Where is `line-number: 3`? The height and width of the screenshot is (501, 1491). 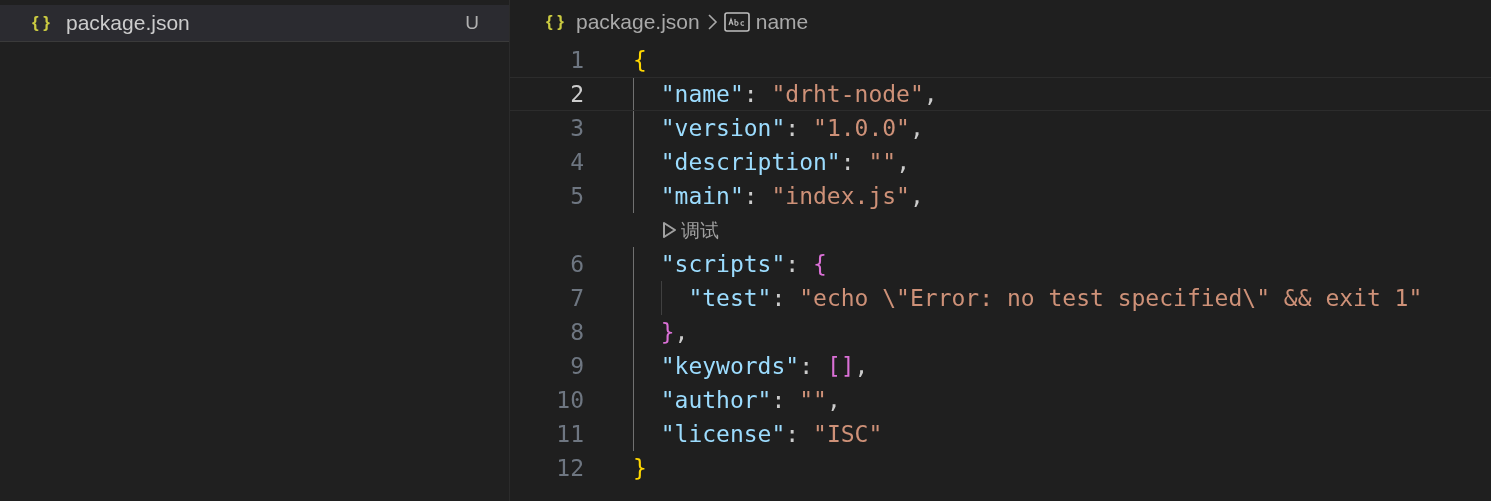
line-number: 3 is located at coordinates (576, 128).